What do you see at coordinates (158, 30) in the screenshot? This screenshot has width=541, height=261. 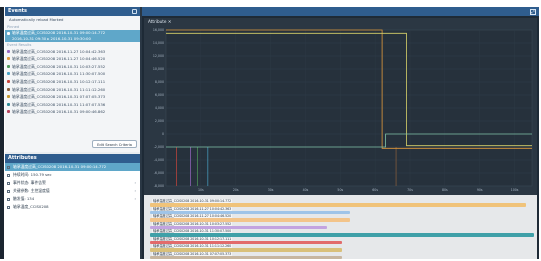 I see `y-tick-label: 16,000` at bounding box center [158, 30].